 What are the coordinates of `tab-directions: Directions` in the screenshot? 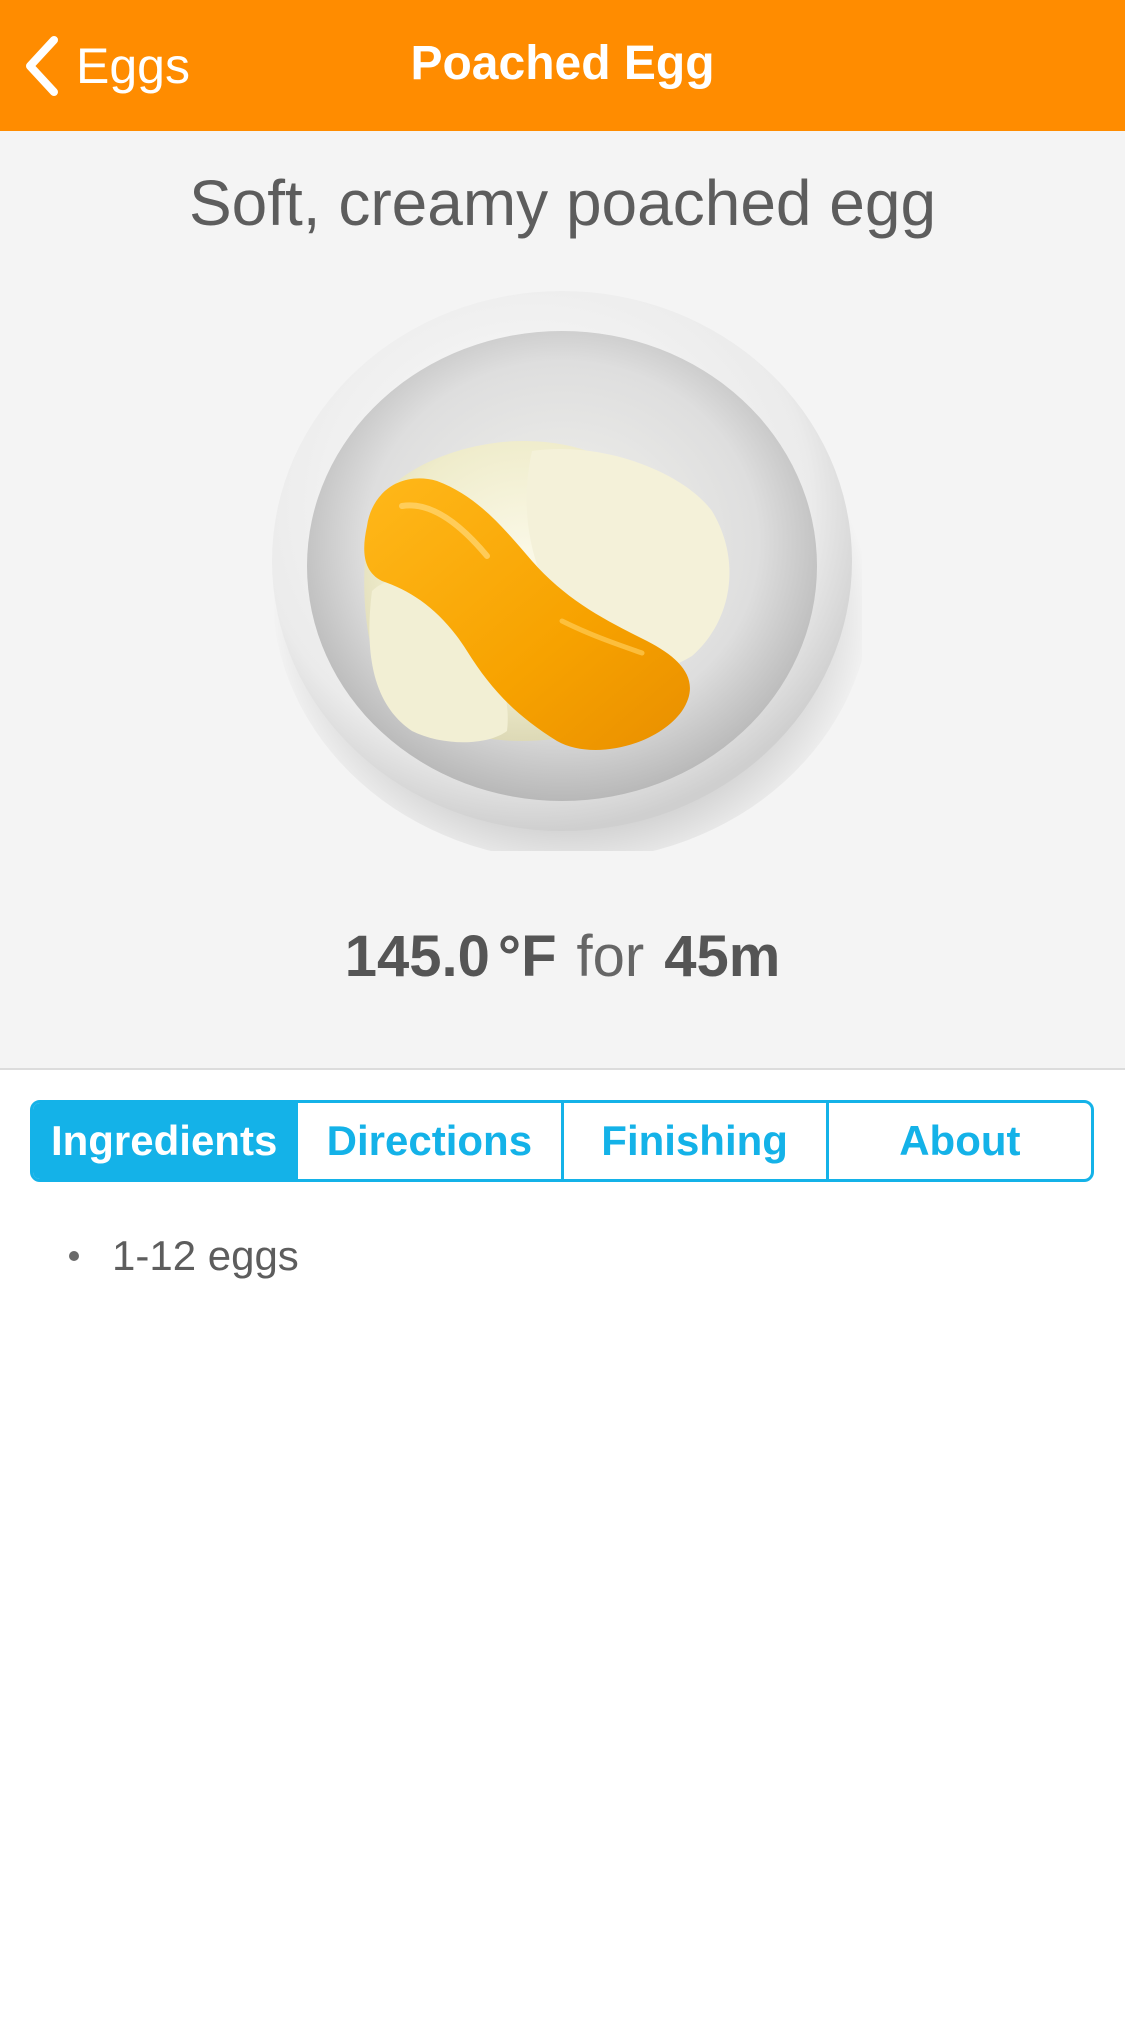 It's located at (427, 1141).